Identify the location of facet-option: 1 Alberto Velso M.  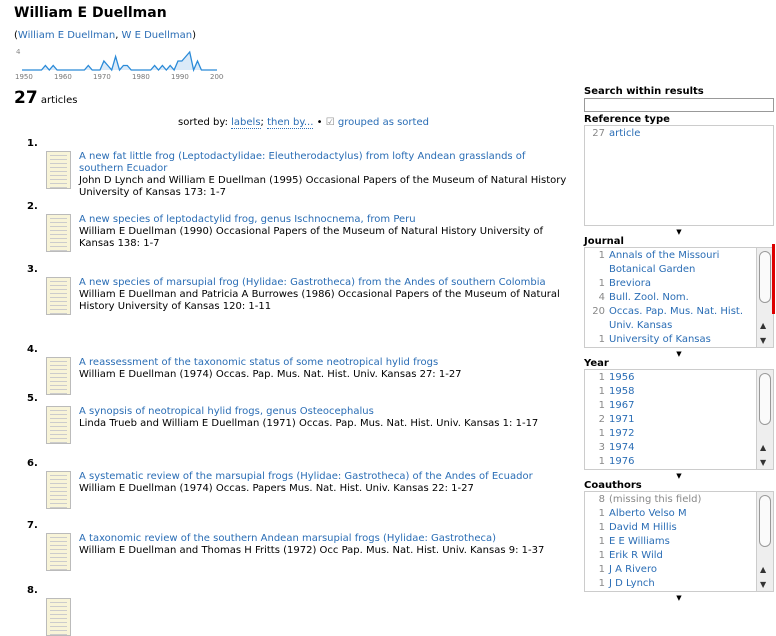
(679, 514).